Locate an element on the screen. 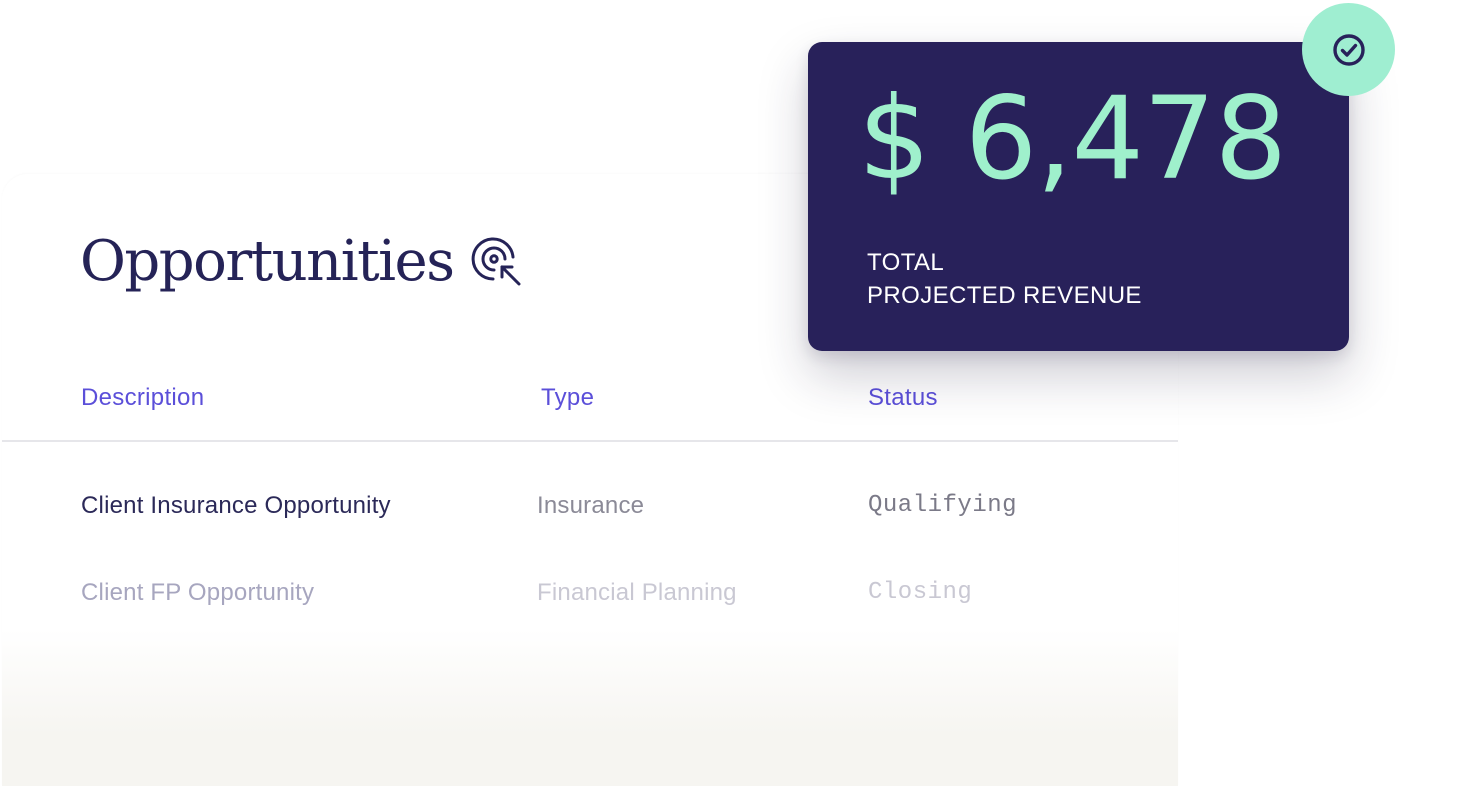 The width and height of the screenshot is (1461, 786). column-header-status: Status is located at coordinates (903, 398).